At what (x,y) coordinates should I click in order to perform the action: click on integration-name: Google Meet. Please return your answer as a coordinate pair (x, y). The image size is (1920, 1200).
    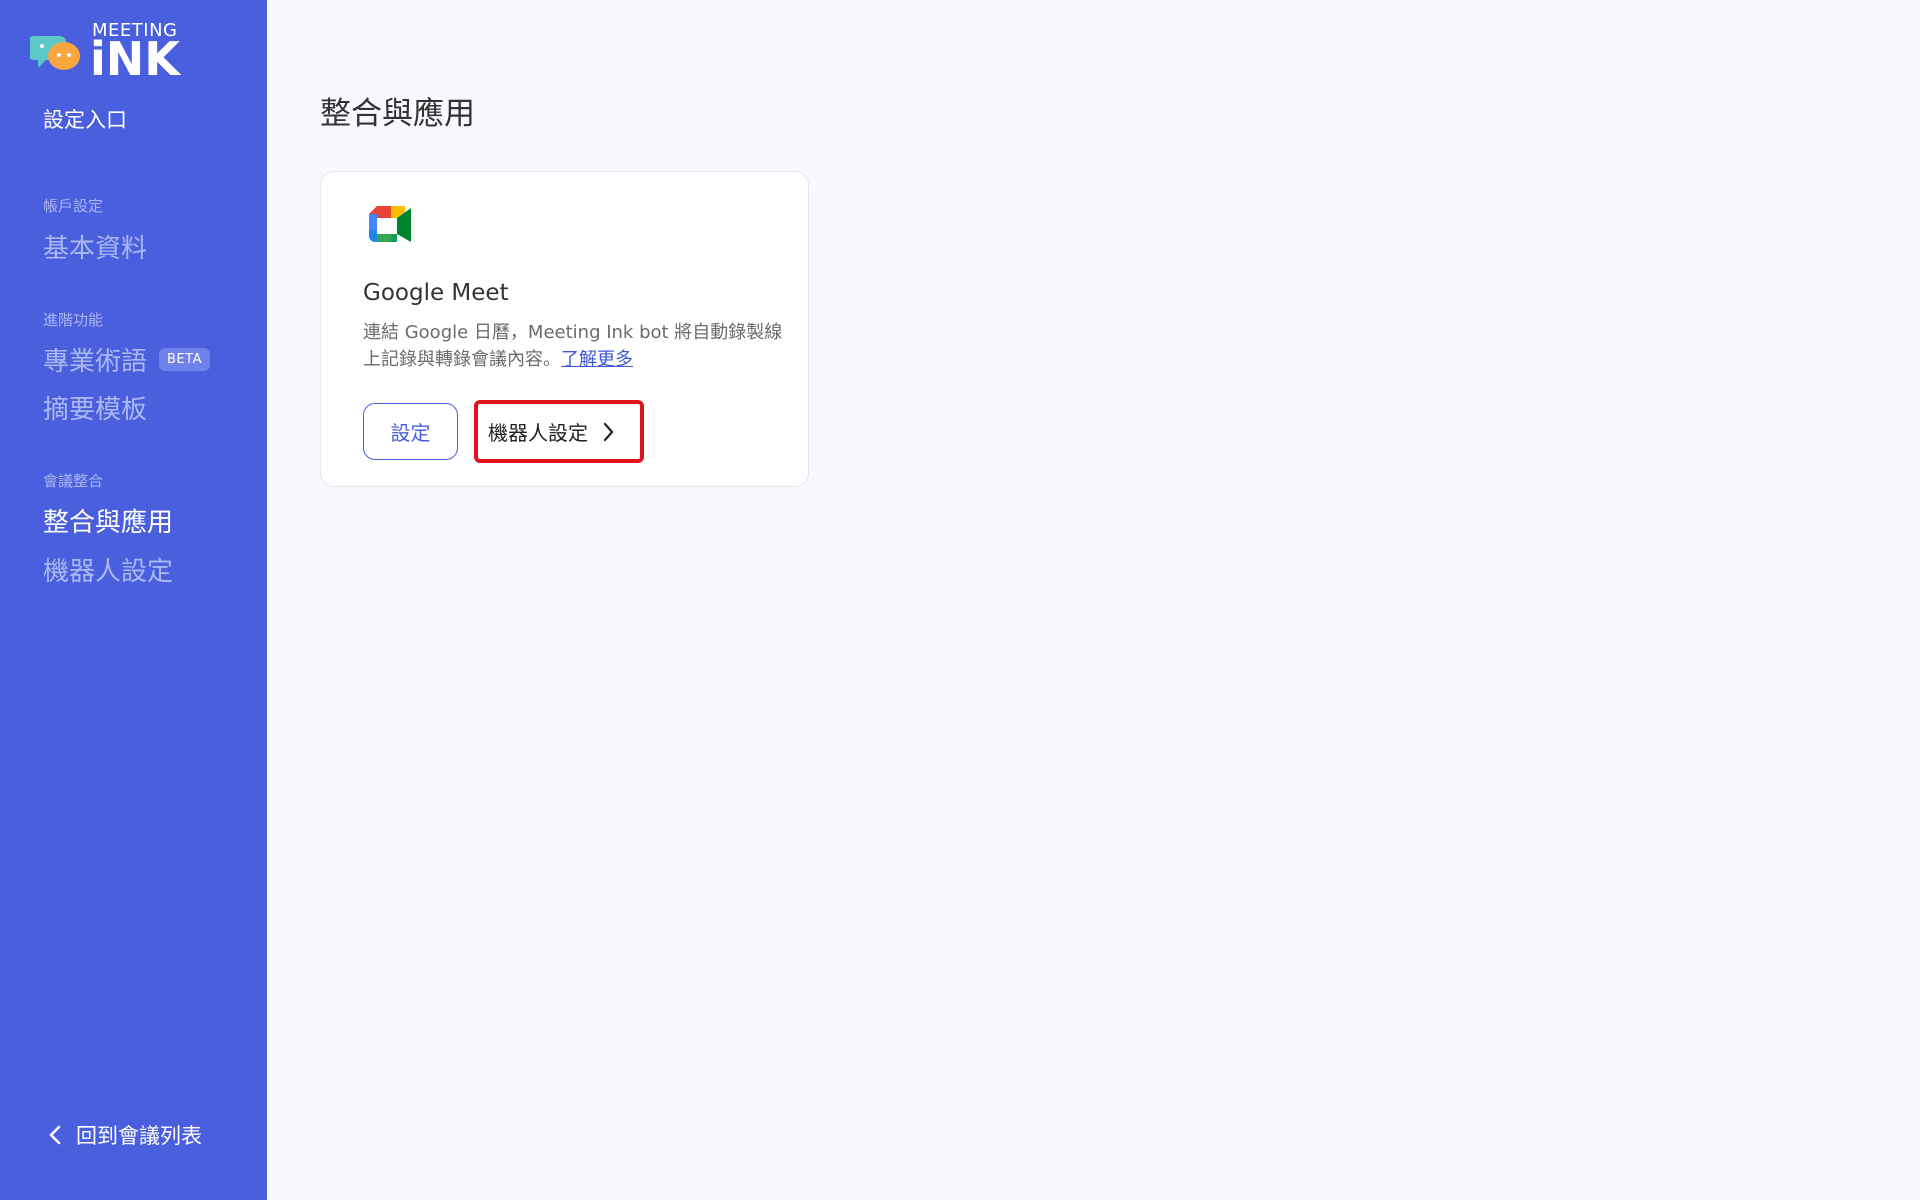
    Looking at the image, I should click on (436, 293).